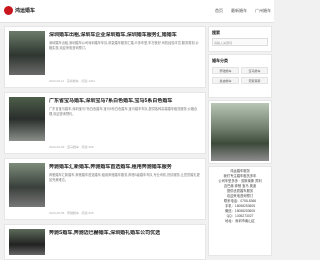 The height and width of the screenshot is (260, 320). Describe the element at coordinates (125, 101) in the screenshot. I see `article-title: 广东省宝马婚车,深圳宝马7系白色婚车,宝马5系白色婚车` at that location.